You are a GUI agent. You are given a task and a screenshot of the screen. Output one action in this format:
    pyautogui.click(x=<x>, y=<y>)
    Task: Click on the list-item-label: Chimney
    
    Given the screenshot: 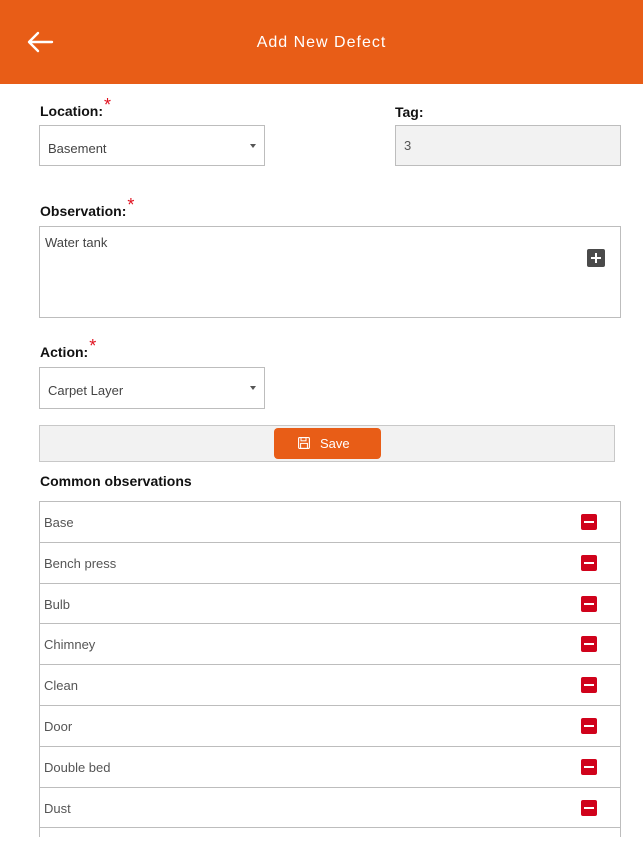 What is the action you would take?
    pyautogui.click(x=70, y=645)
    